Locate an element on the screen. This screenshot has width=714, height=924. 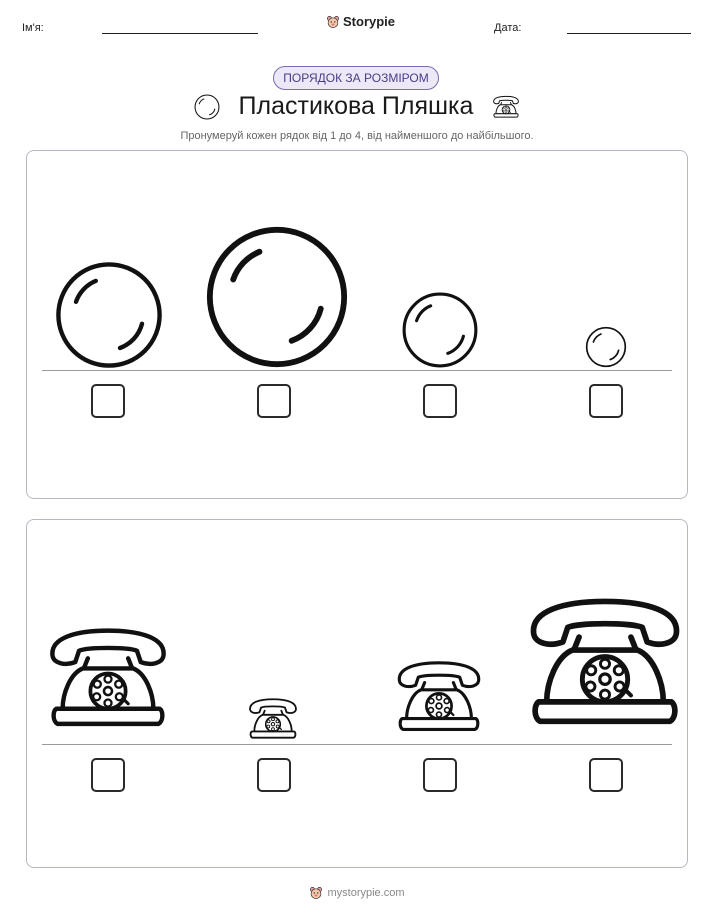
page-title: Пластикова Пляшка is located at coordinates (356, 106).